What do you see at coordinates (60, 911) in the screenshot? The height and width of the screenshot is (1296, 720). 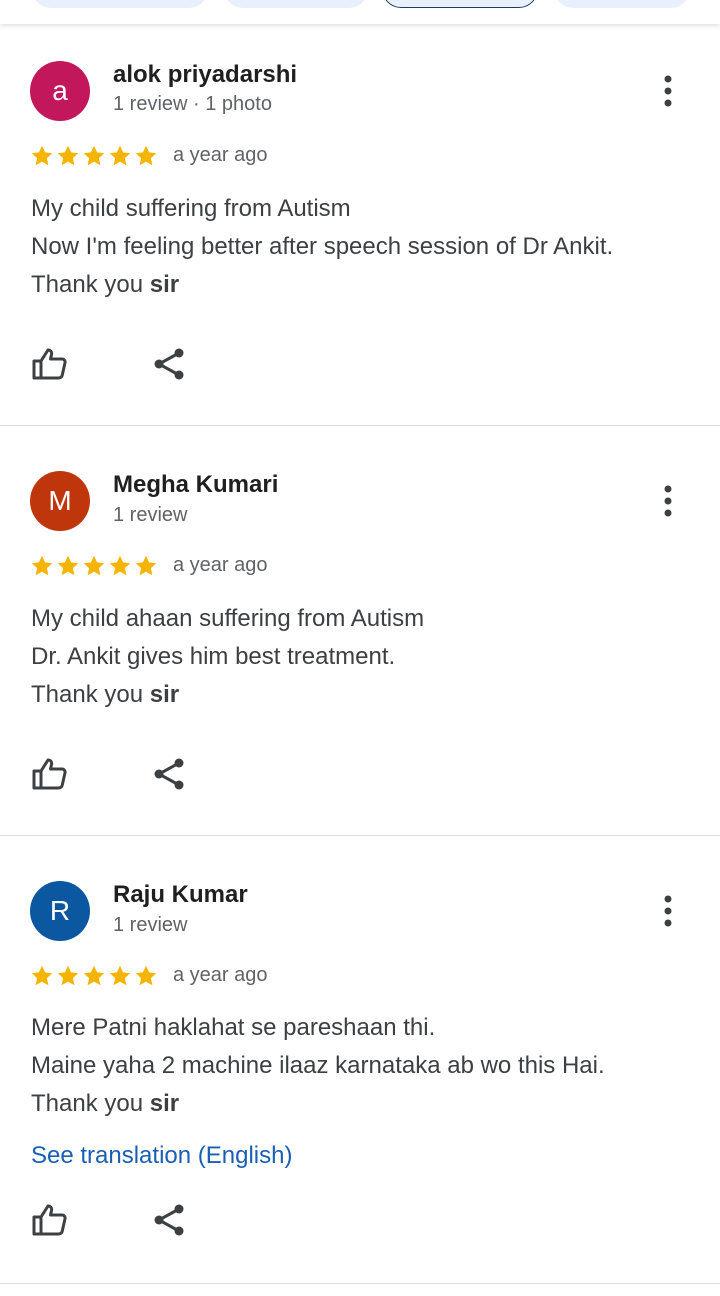 I see `avatar: R` at bounding box center [60, 911].